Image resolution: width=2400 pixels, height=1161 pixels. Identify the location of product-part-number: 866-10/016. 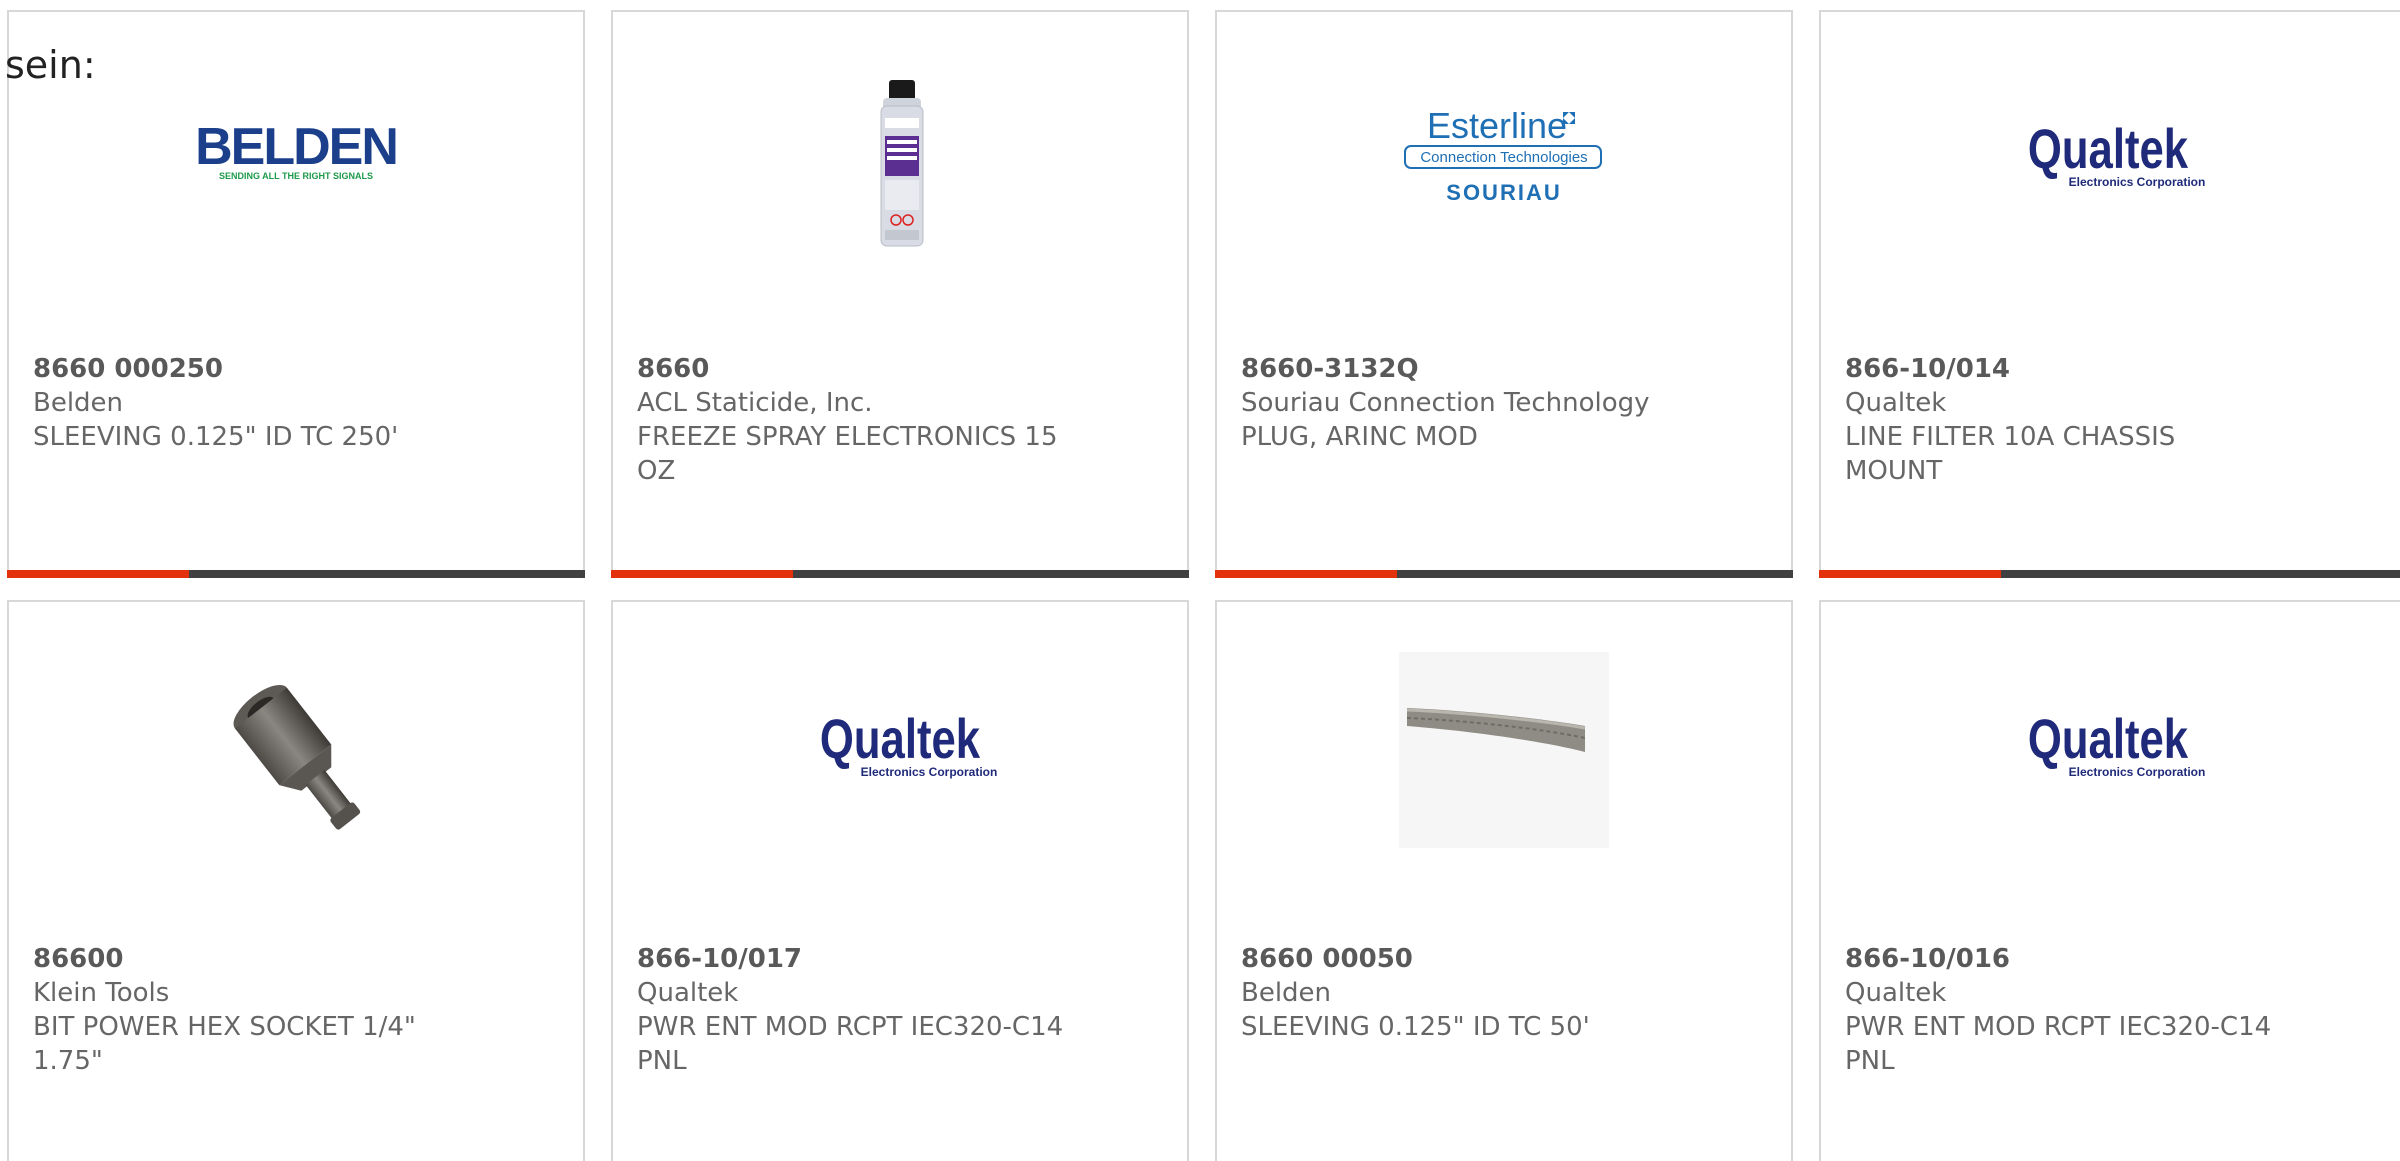
(2060, 959).